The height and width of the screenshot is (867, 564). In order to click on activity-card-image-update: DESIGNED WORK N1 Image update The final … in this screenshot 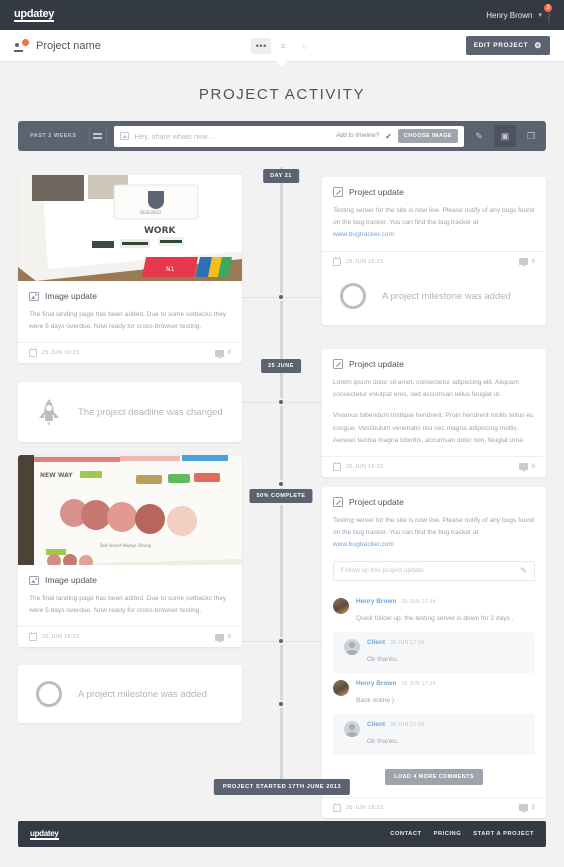, I will do `click(130, 267)`.